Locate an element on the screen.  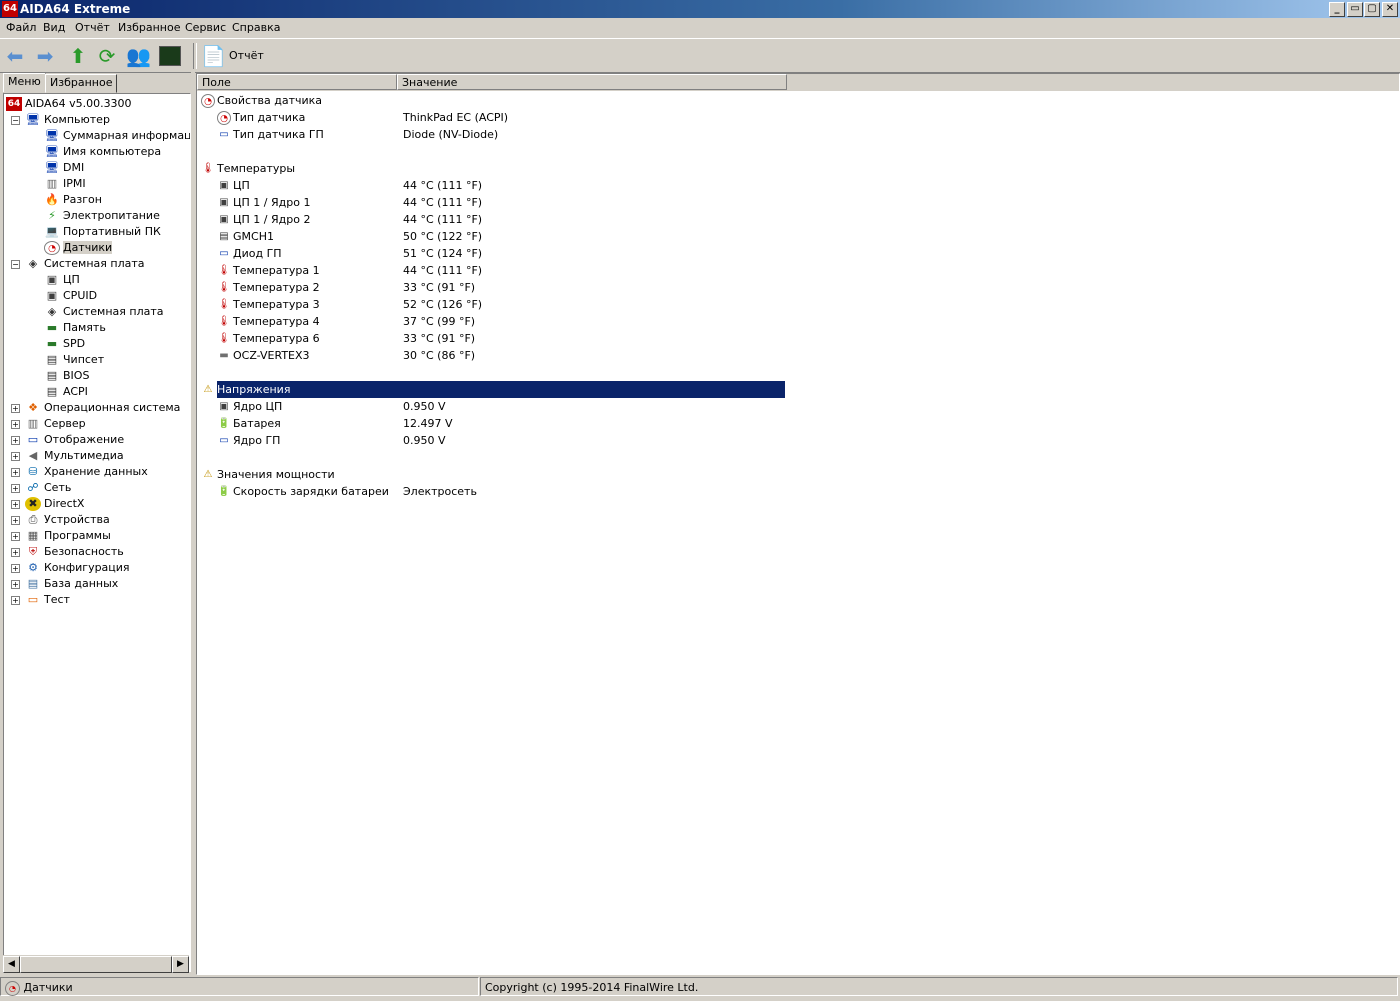
tree-item: ▭ Тест is located at coordinates (47, 600).